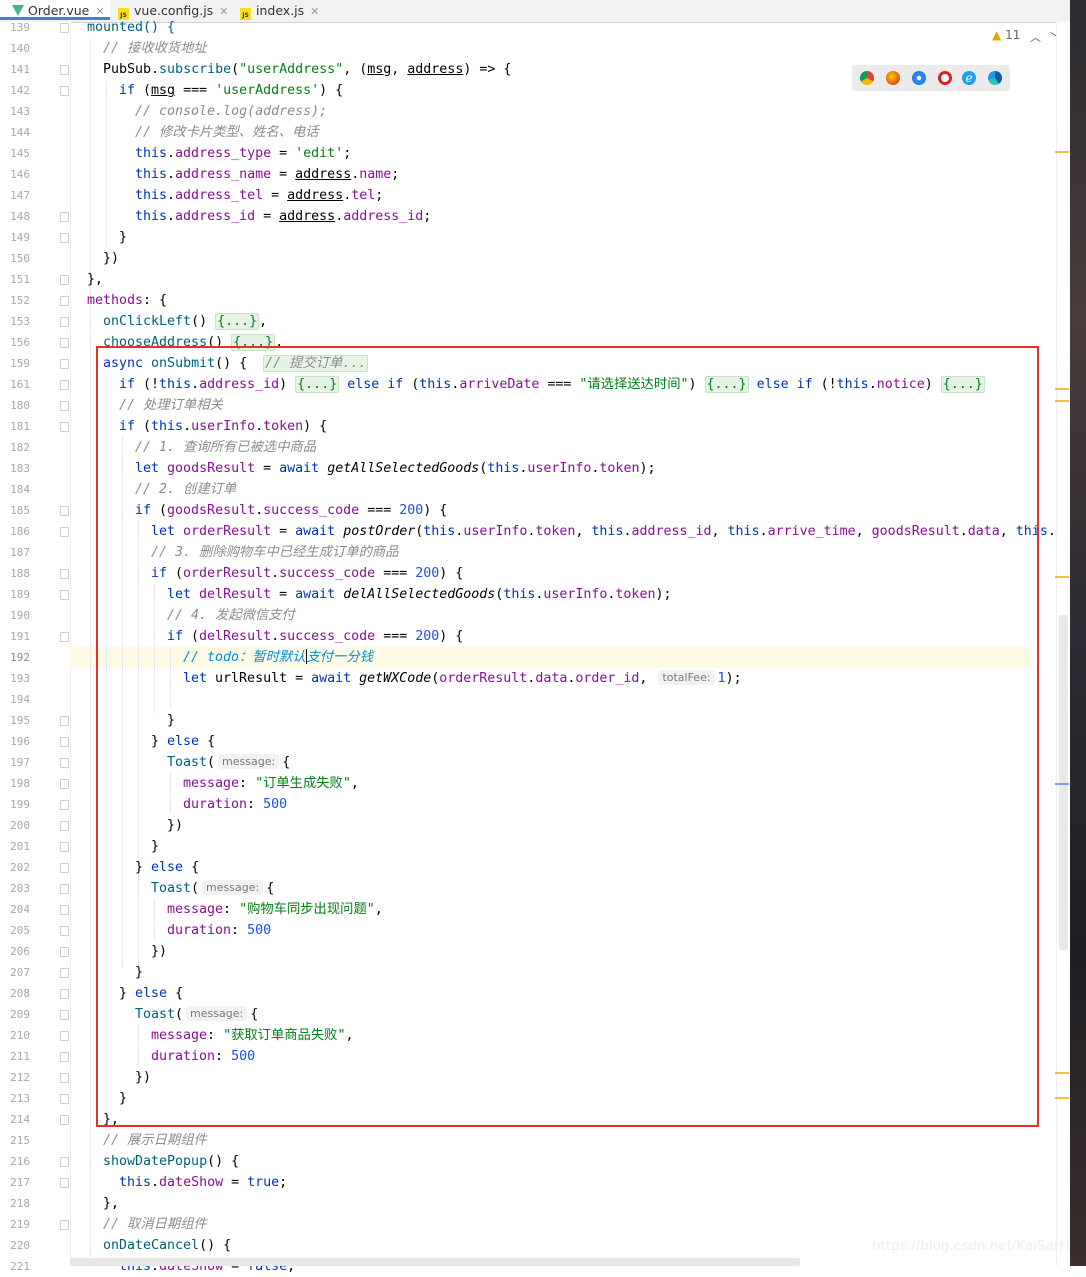 The image size is (1086, 1277). I want to click on line-number: 200, so click(20, 825).